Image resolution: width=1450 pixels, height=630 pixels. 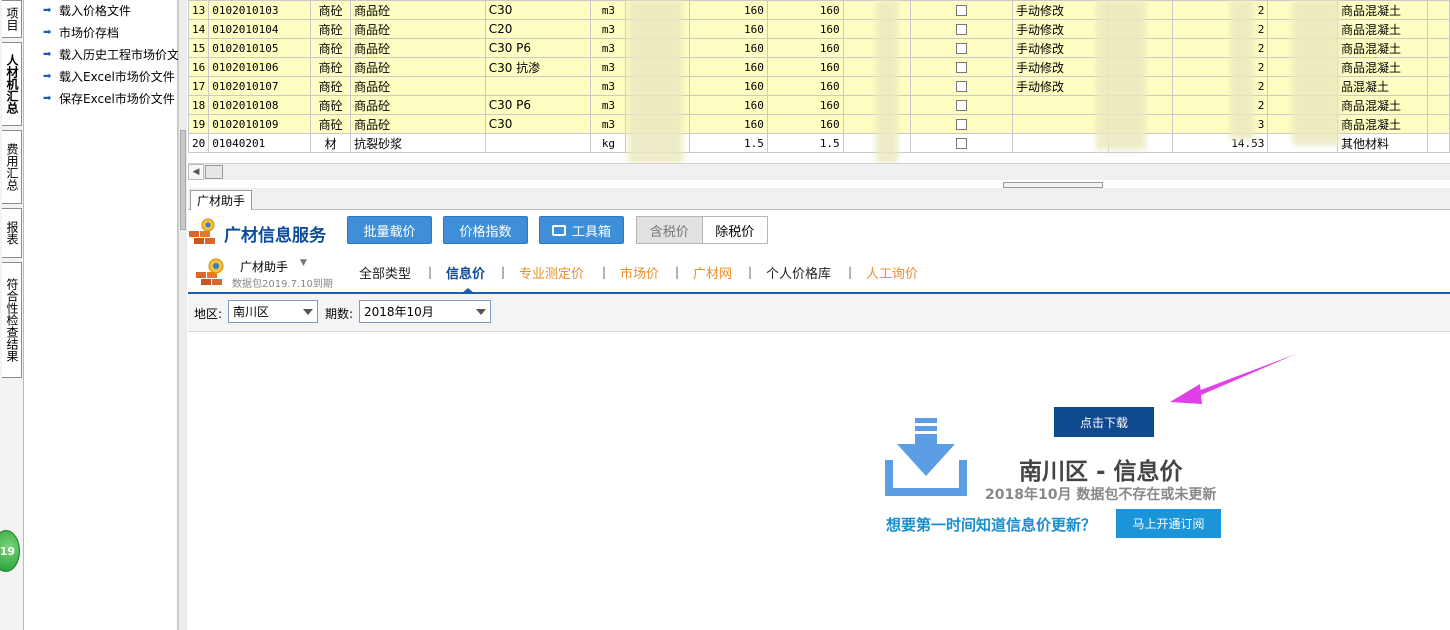 What do you see at coordinates (465, 272) in the screenshot?
I see `tab-info-price: 信息价` at bounding box center [465, 272].